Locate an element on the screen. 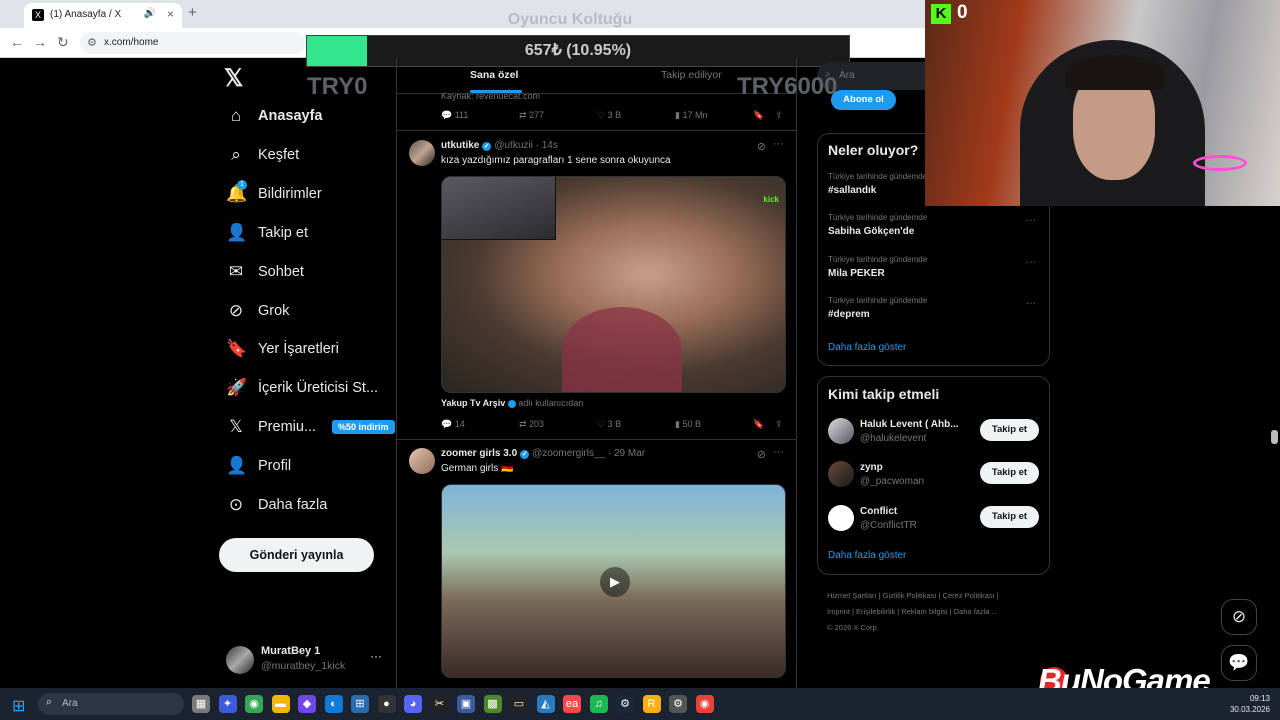  sidebar-item-4: ✉ Sohbet is located at coordinates (265, 272).